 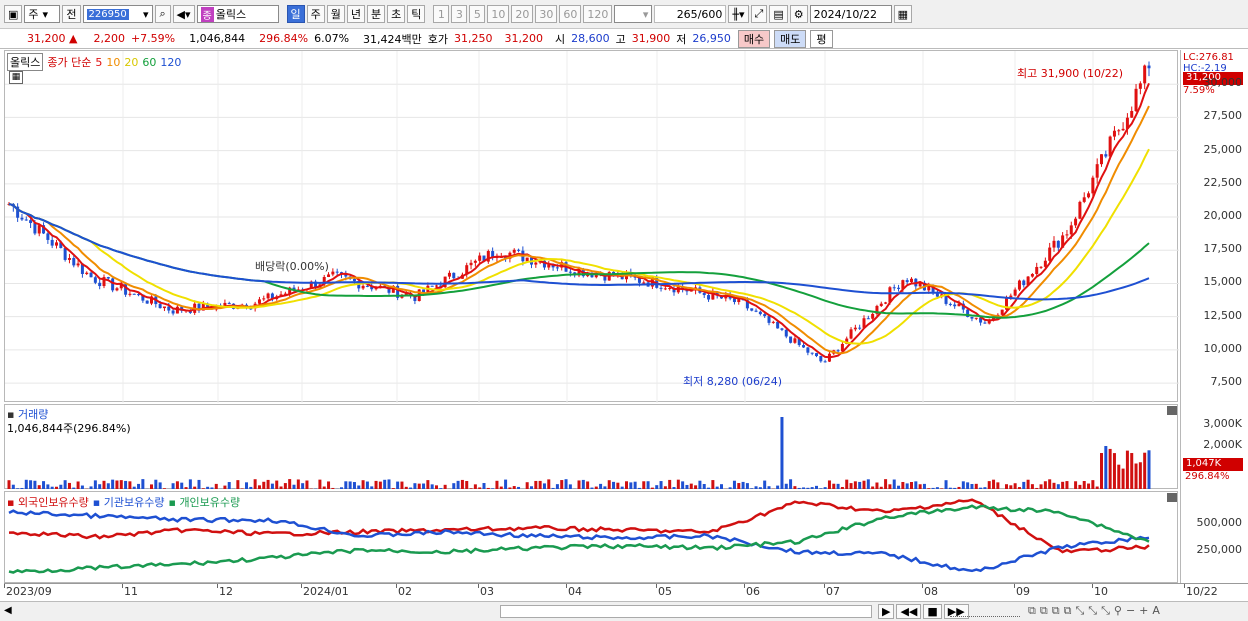 I want to click on period-month: 월, so click(x=335, y=14).